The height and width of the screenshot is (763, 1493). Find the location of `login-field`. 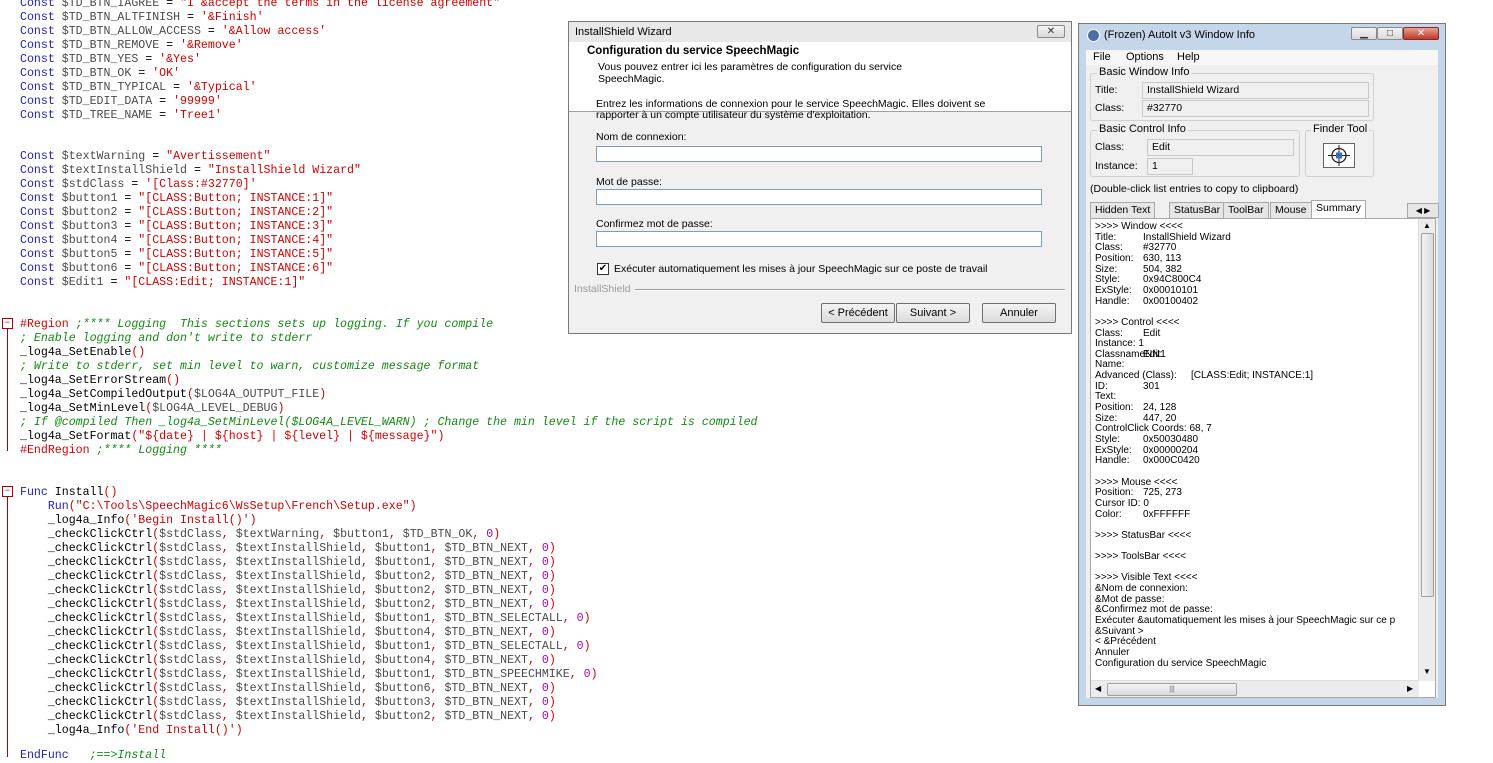

login-field is located at coordinates (819, 154).